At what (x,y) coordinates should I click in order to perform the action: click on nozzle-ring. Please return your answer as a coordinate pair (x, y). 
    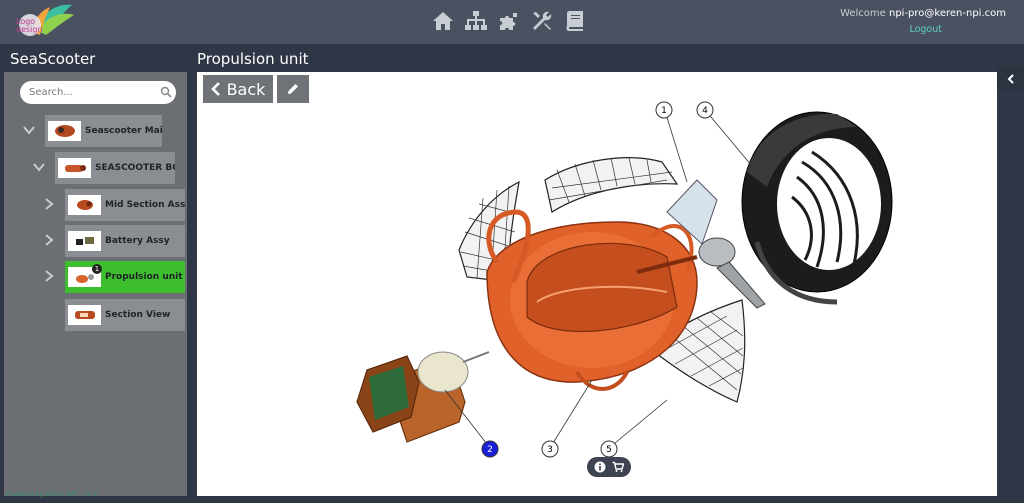
    Looking at the image, I should click on (817, 208).